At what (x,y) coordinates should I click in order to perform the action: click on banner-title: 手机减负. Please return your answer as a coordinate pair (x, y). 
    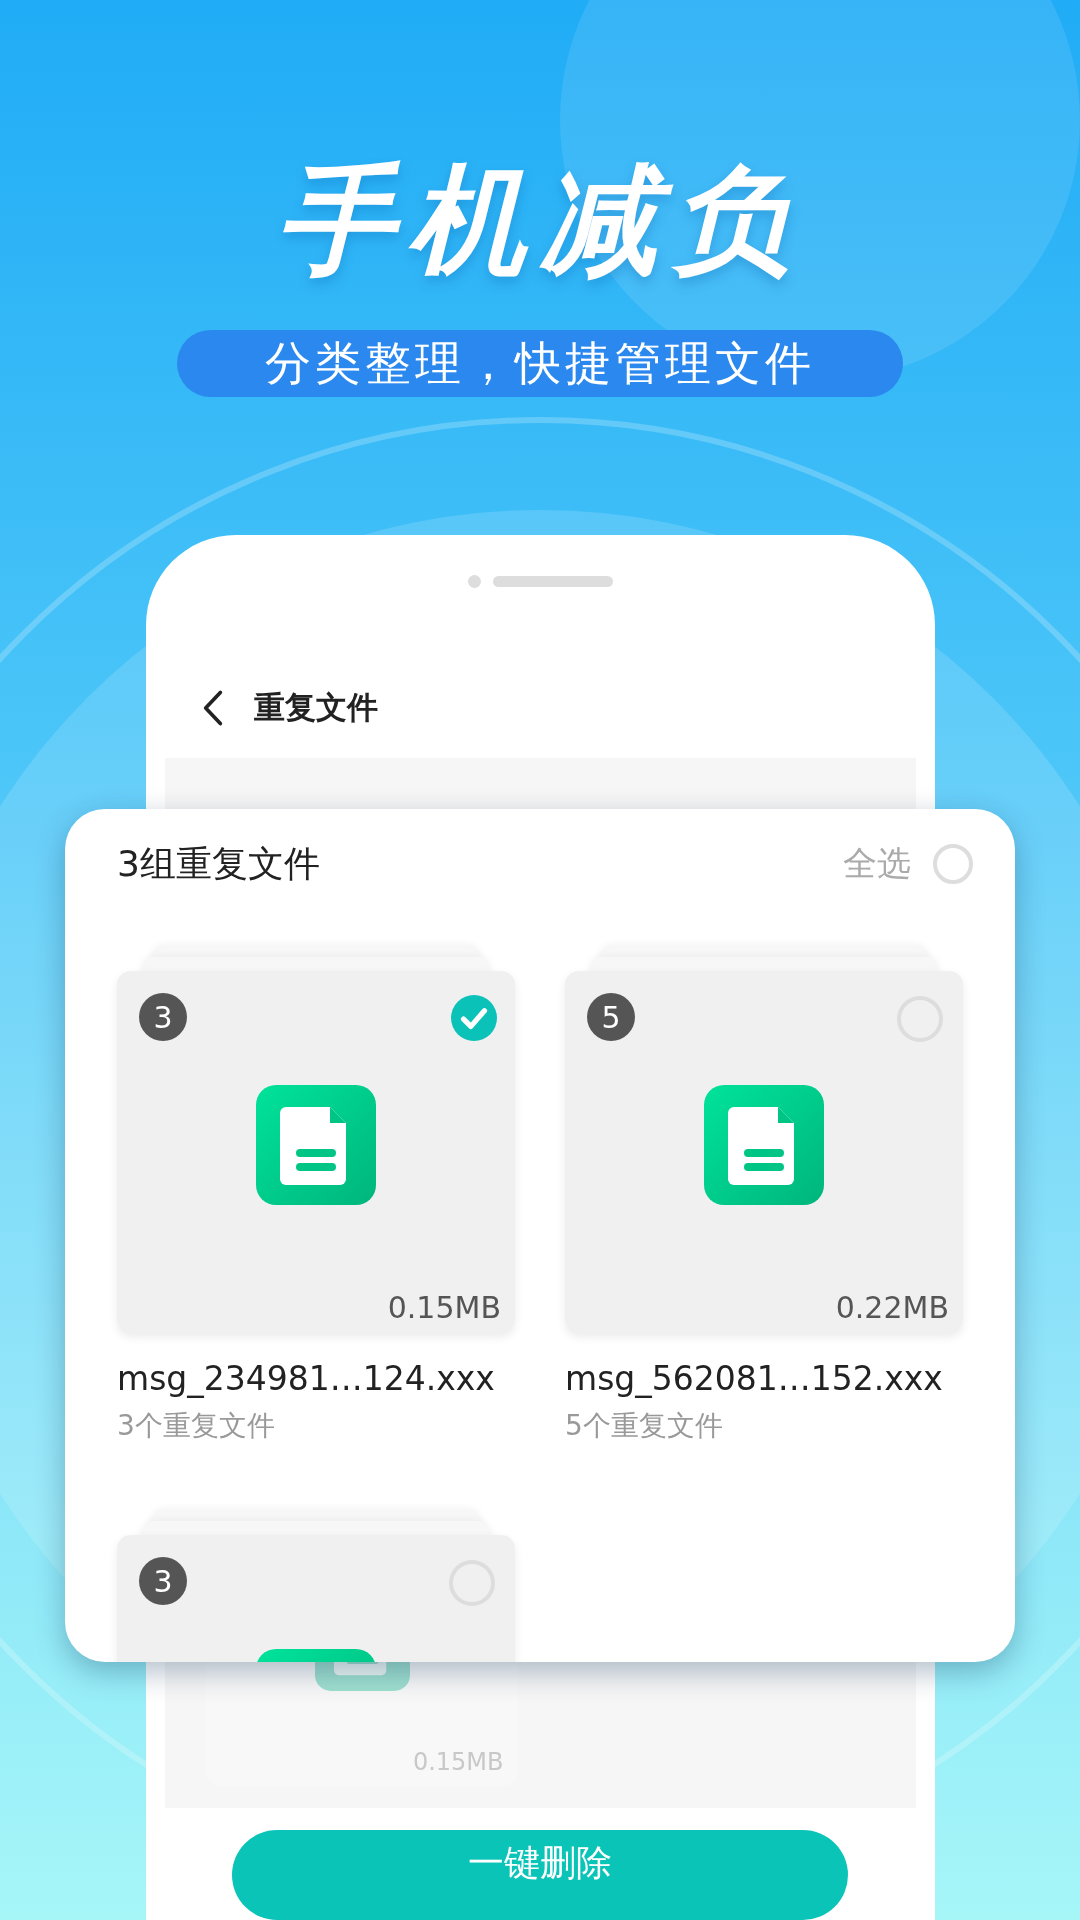
    Looking at the image, I should click on (540, 220).